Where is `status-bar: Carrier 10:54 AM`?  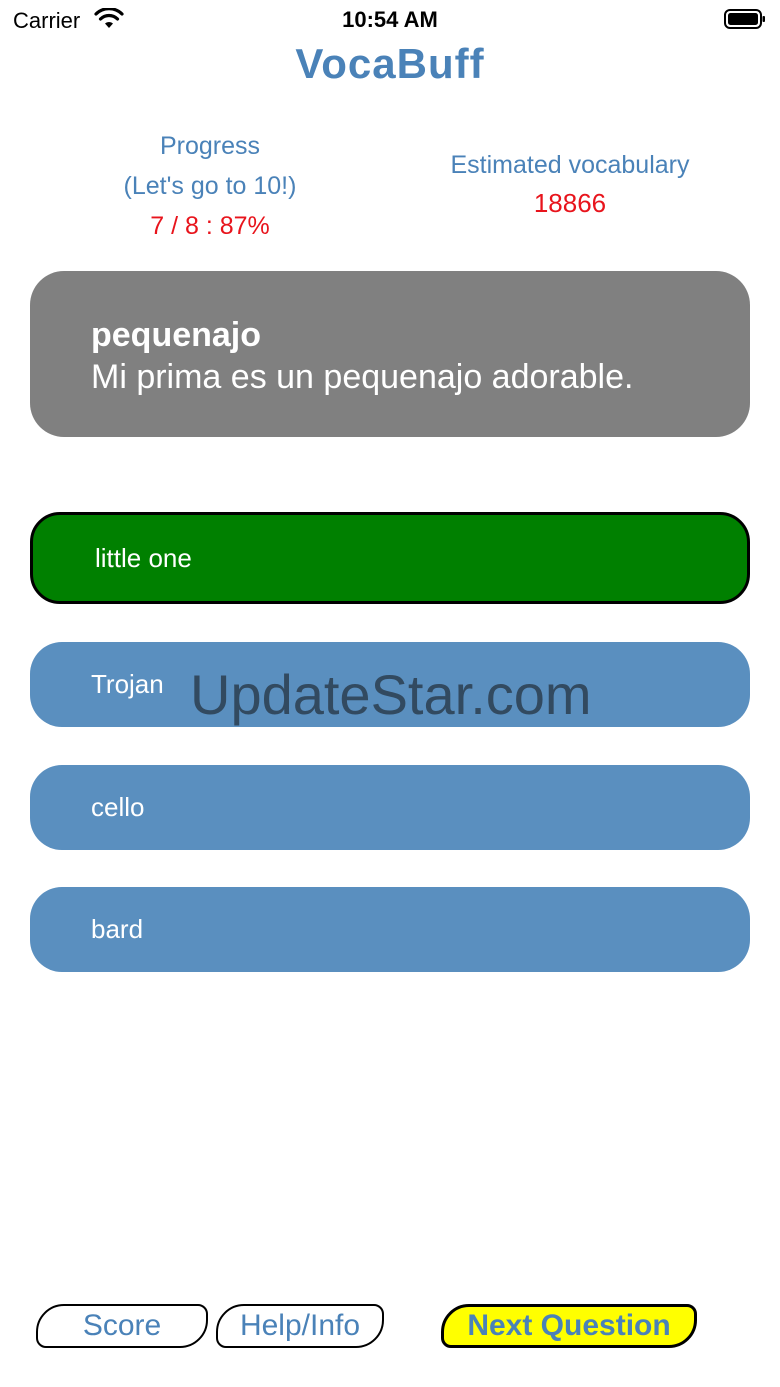
status-bar: Carrier 10:54 AM is located at coordinates (390, 20).